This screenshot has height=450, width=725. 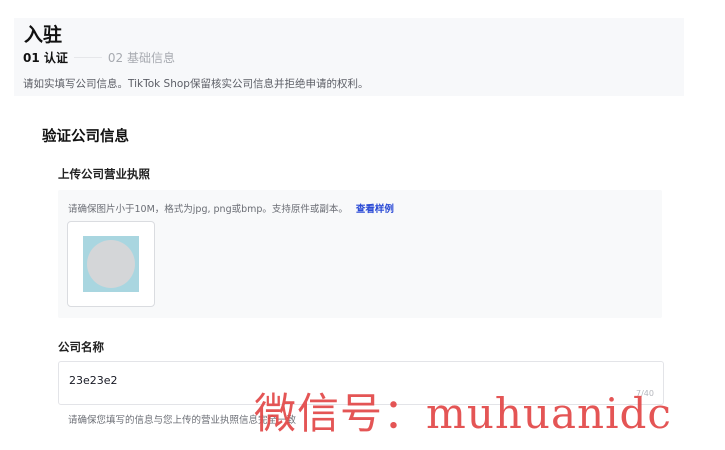 I want to click on upload-hint-text: 请确保图片小于10M，格式为jpg, png或bmp。支持原件或副本。, so click(x=208, y=209).